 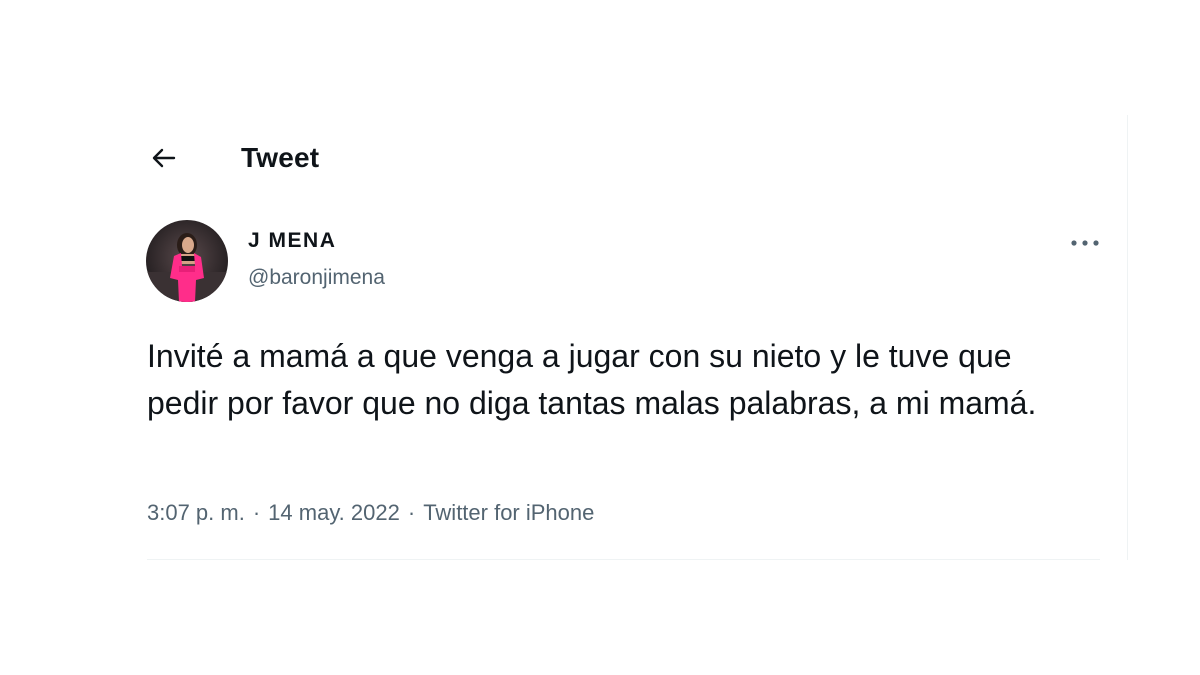 I want to click on avatar-photo, so click(x=187, y=261).